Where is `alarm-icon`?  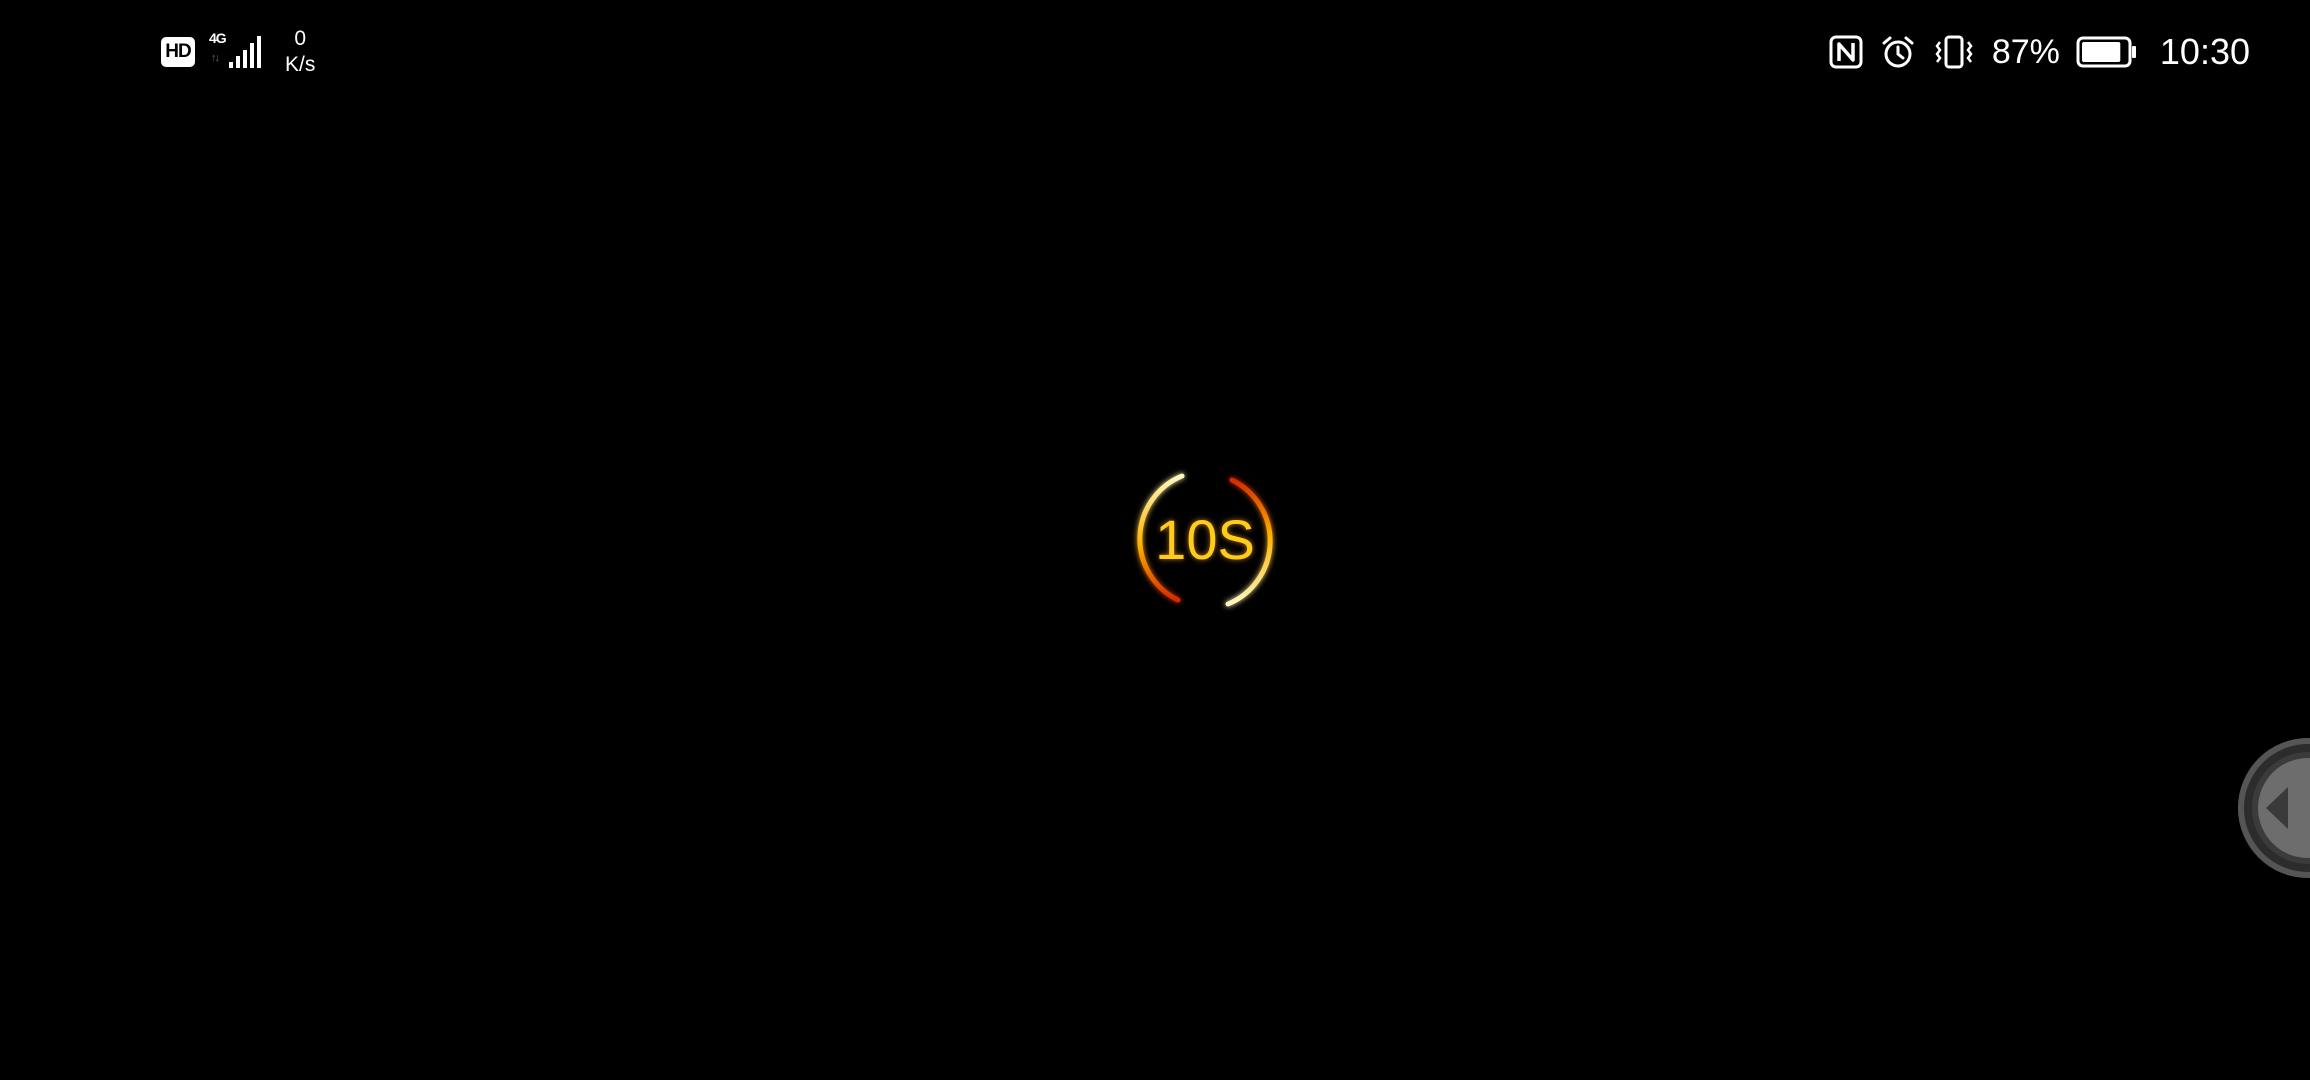 alarm-icon is located at coordinates (1898, 52).